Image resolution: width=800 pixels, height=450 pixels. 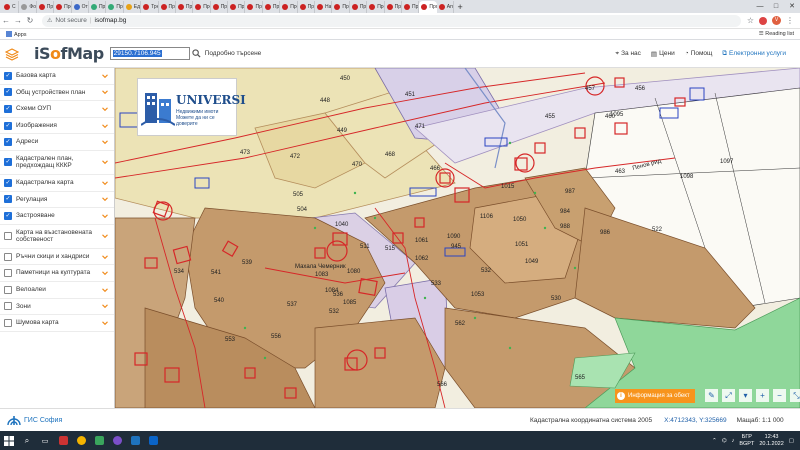 What do you see at coordinates (57, 93) in the screenshot?
I see `layer-item: ✓ Общ устройствен план` at bounding box center [57, 93].